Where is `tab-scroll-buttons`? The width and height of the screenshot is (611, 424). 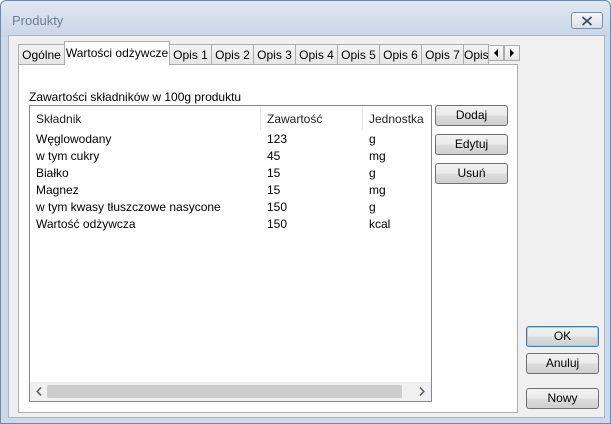 tab-scroll-buttons is located at coordinates (504, 53).